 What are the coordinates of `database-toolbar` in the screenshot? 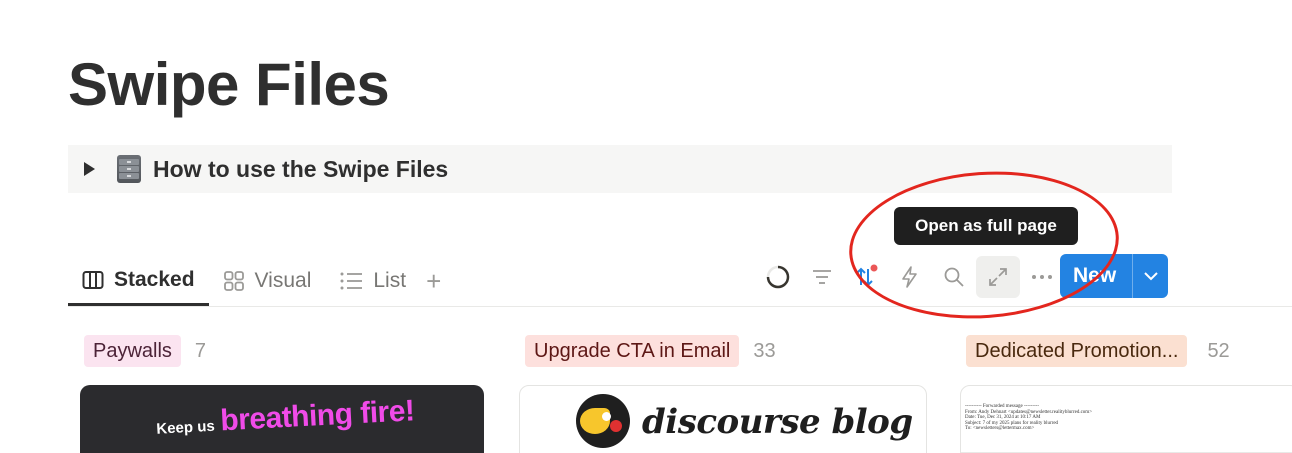 It's located at (910, 277).